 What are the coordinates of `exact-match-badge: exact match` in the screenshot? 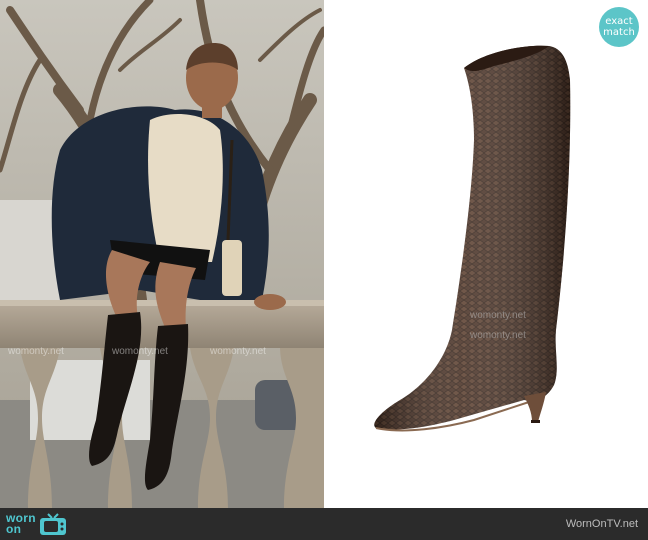 It's located at (619, 27).